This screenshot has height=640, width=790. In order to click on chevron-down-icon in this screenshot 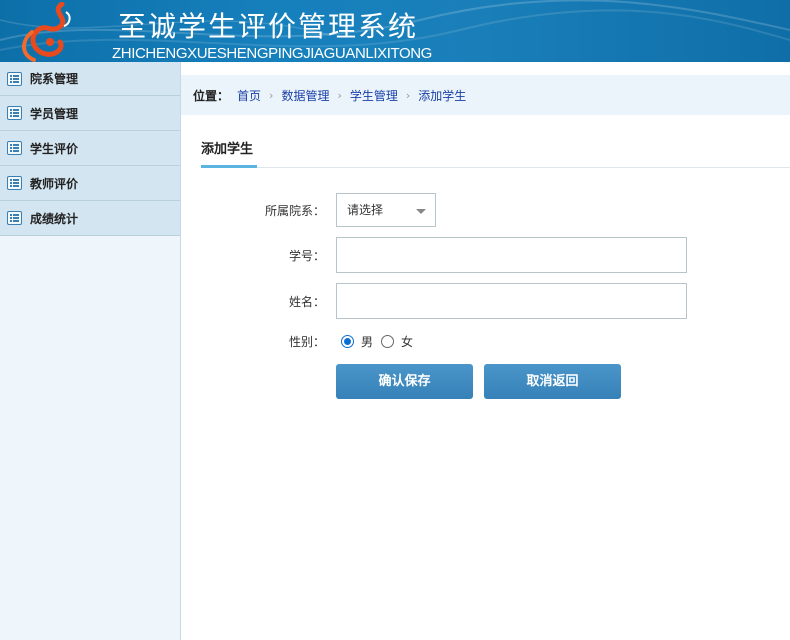, I will do `click(421, 211)`.